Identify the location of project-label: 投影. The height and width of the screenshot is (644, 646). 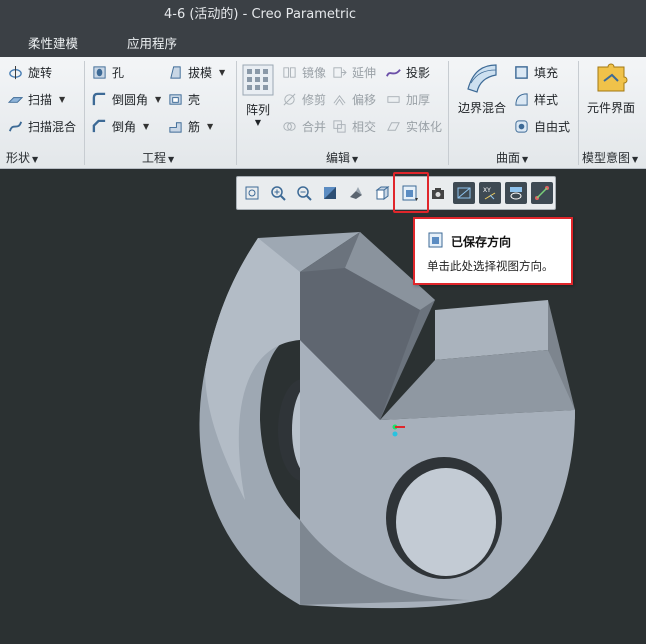
(418, 72).